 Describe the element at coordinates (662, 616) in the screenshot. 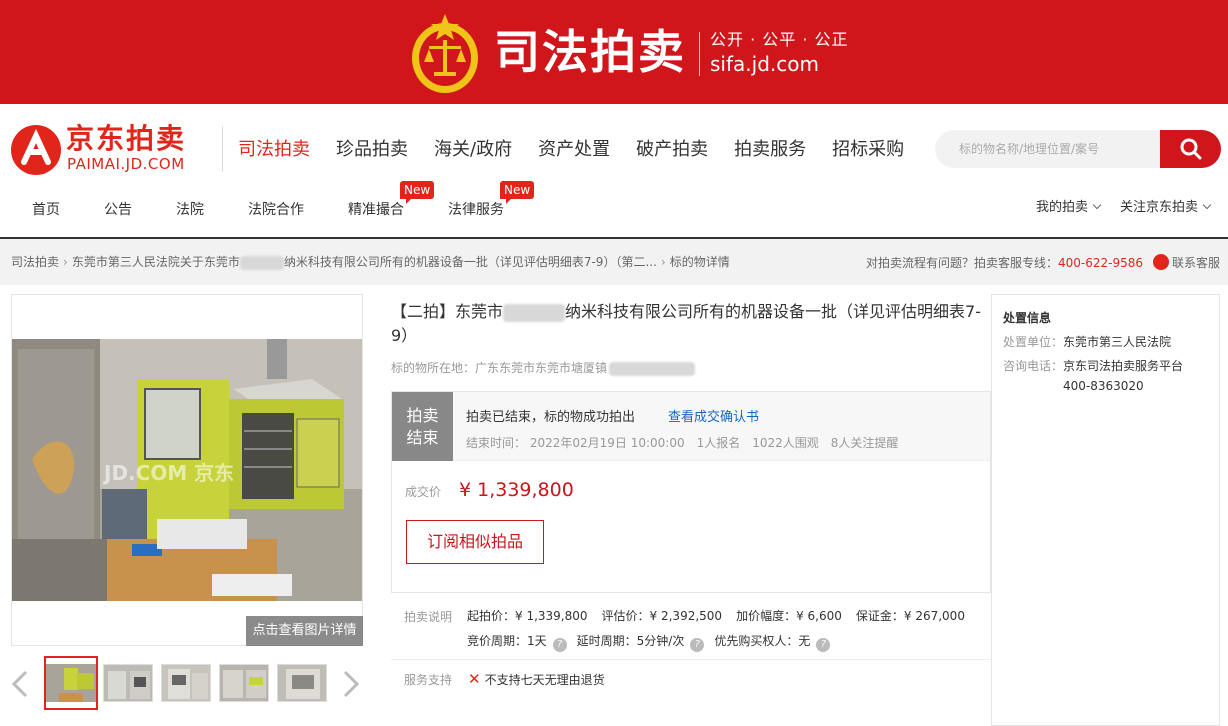

I see `appraisal-price: 评估价：¥ 2,392,500` at that location.